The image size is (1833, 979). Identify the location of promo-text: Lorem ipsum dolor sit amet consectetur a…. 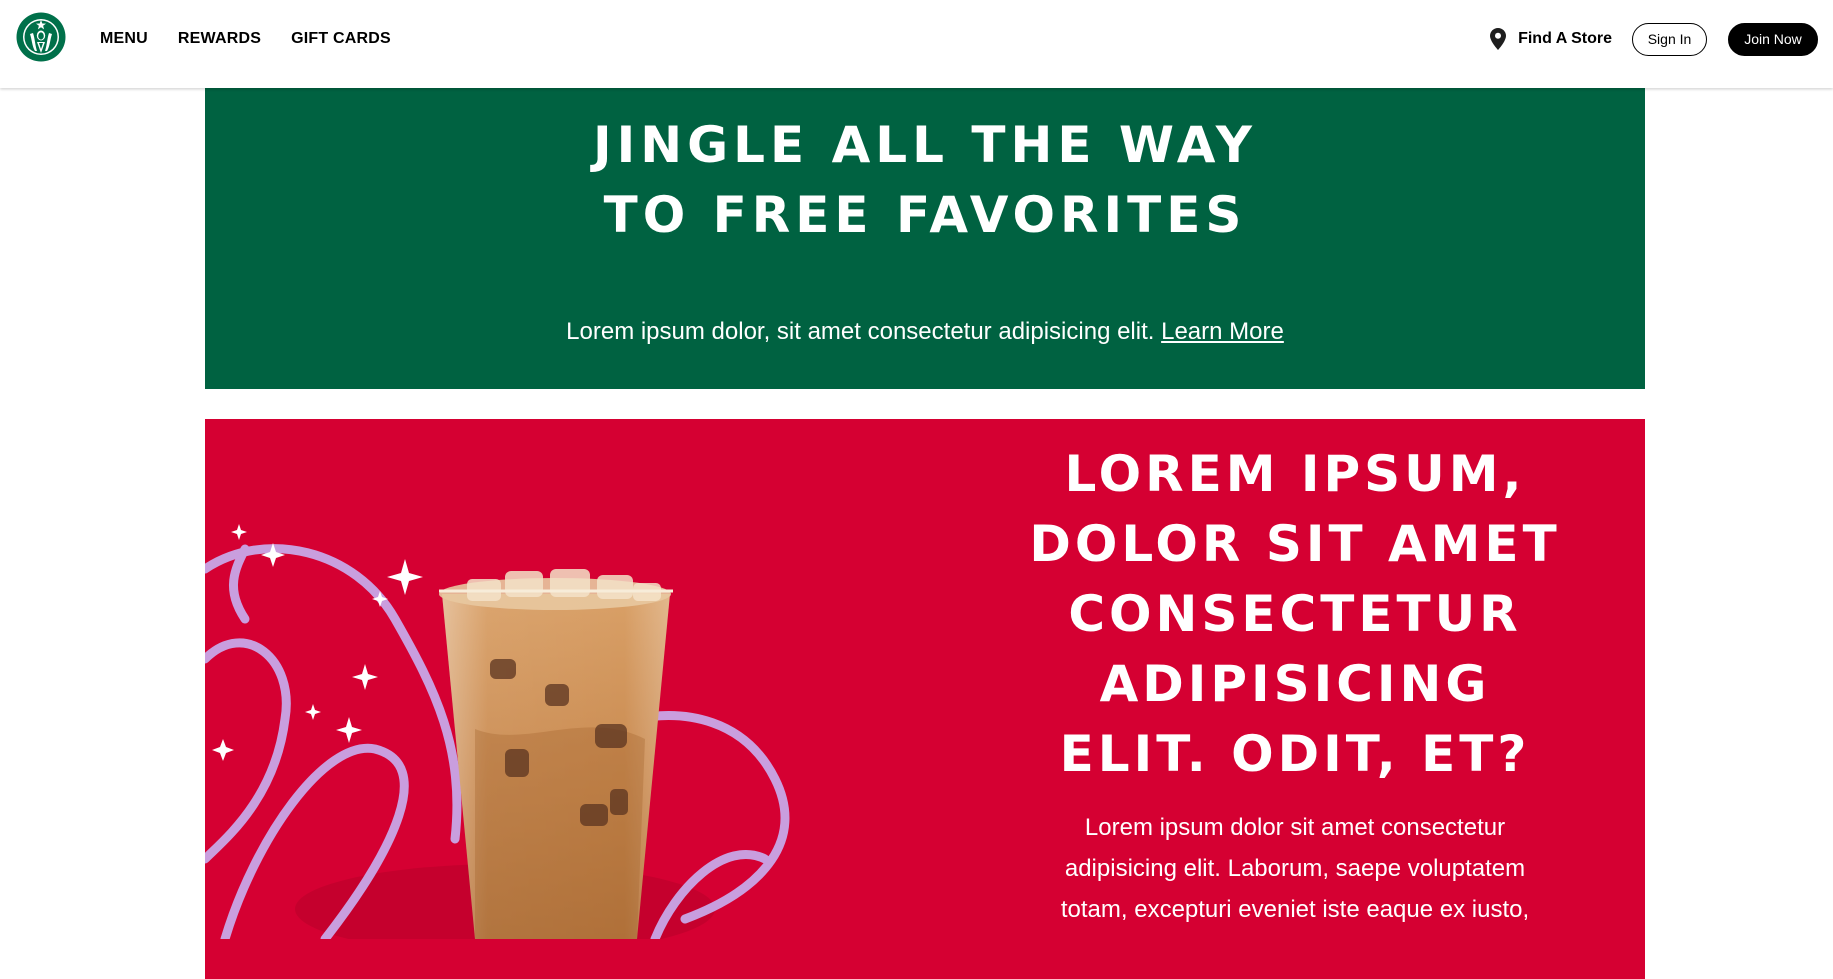
(1295, 868).